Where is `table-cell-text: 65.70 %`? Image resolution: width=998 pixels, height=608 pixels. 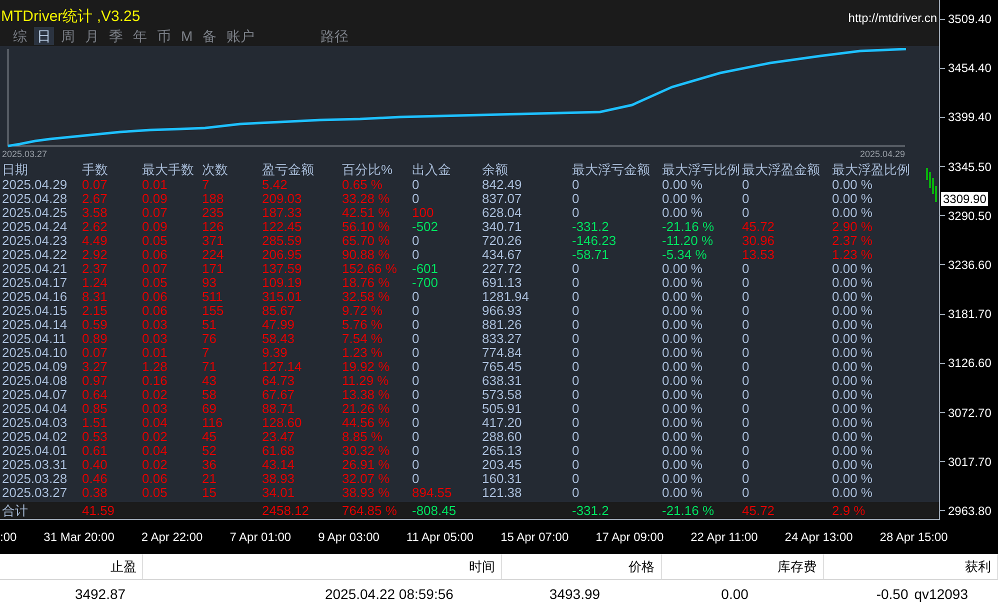 table-cell-text: 65.70 % is located at coordinates (366, 241).